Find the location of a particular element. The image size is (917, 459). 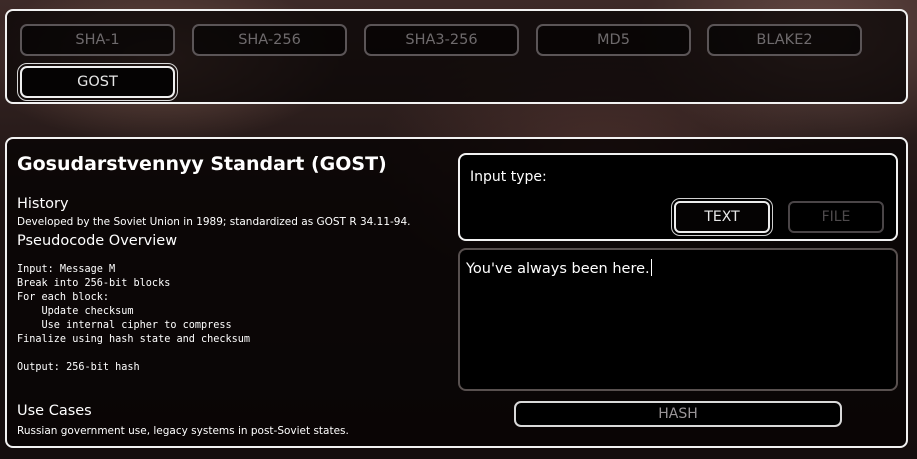

pseudocode-heading: Pseudocode Overview is located at coordinates (97, 241).